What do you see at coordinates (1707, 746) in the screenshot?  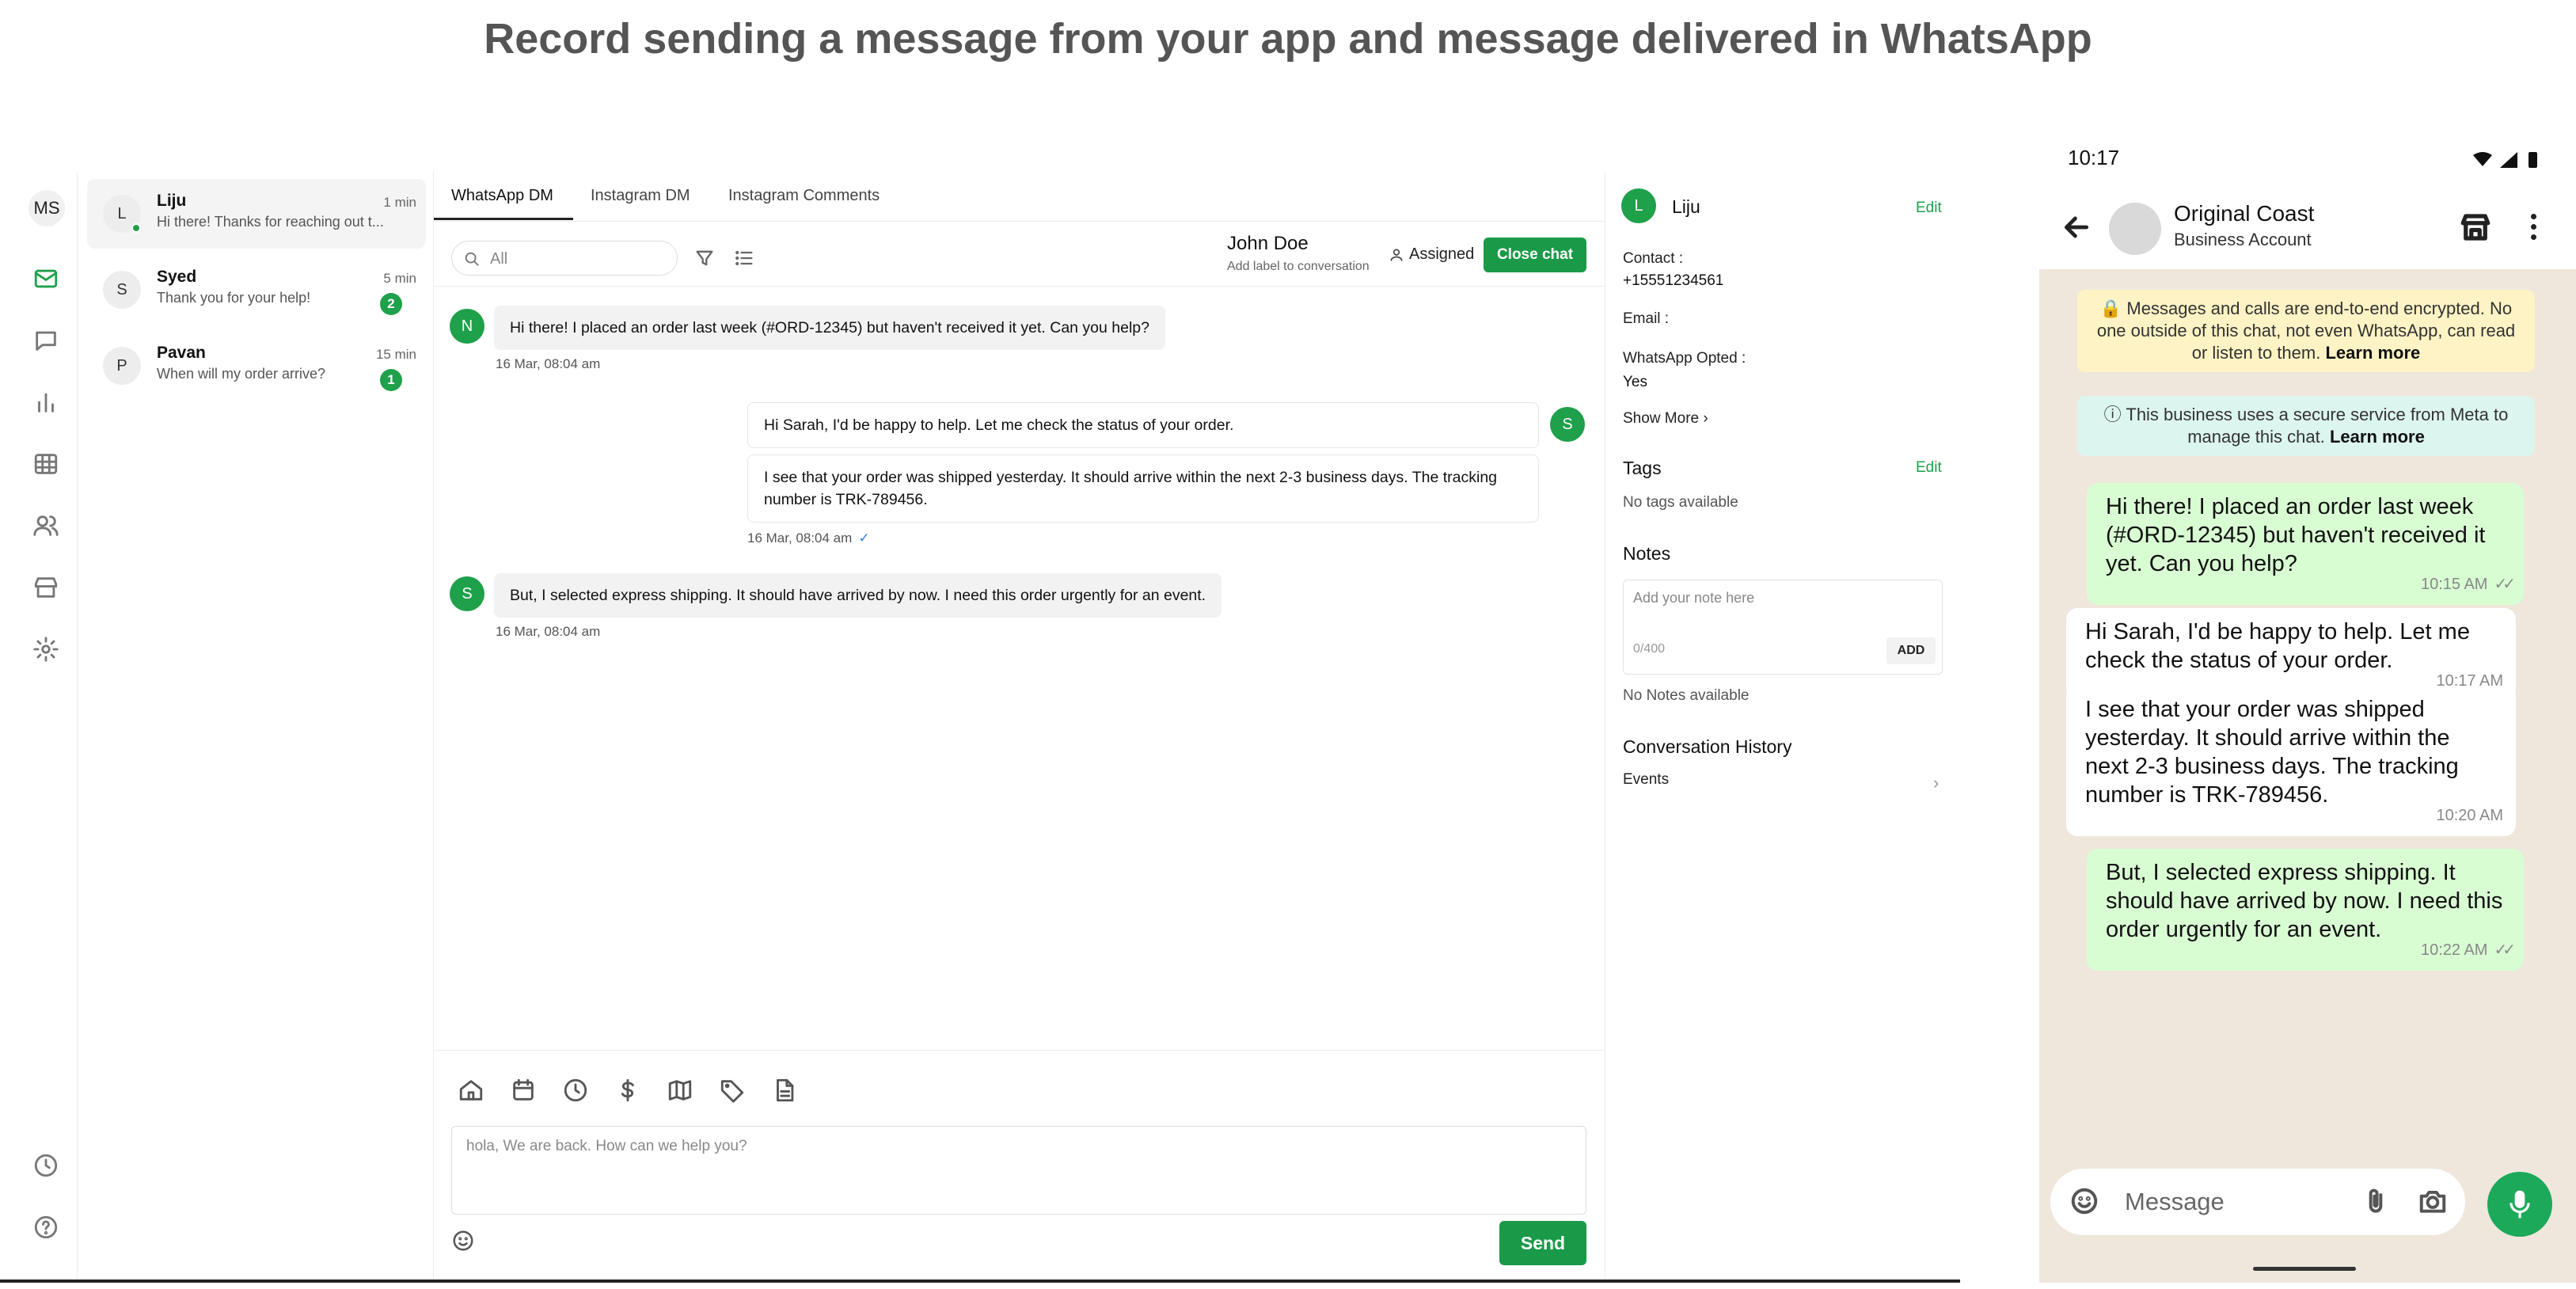 I see `conversation-history-heading: Conversation History` at bounding box center [1707, 746].